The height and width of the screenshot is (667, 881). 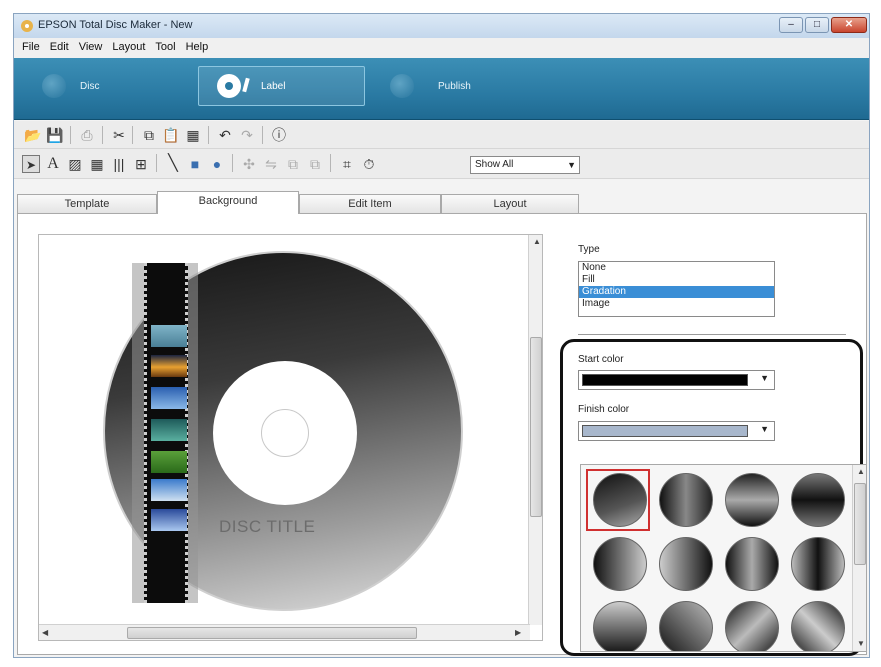 I want to click on start-color-label: Start color, so click(x=601, y=359).